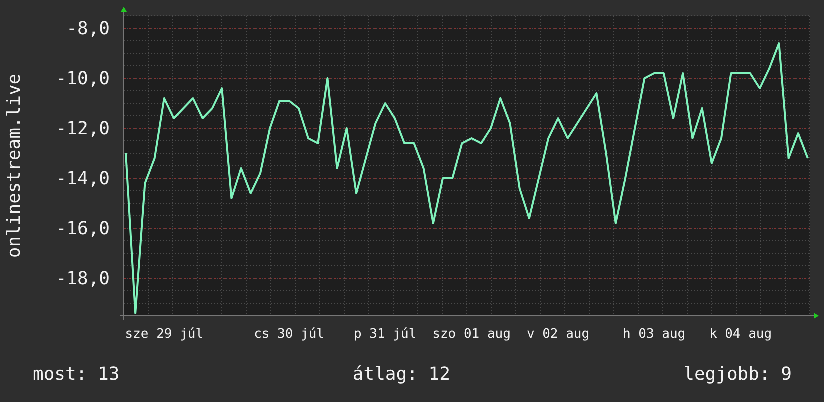 The image size is (824, 402). I want to click on y-tick-label: -18,0, so click(83, 279).